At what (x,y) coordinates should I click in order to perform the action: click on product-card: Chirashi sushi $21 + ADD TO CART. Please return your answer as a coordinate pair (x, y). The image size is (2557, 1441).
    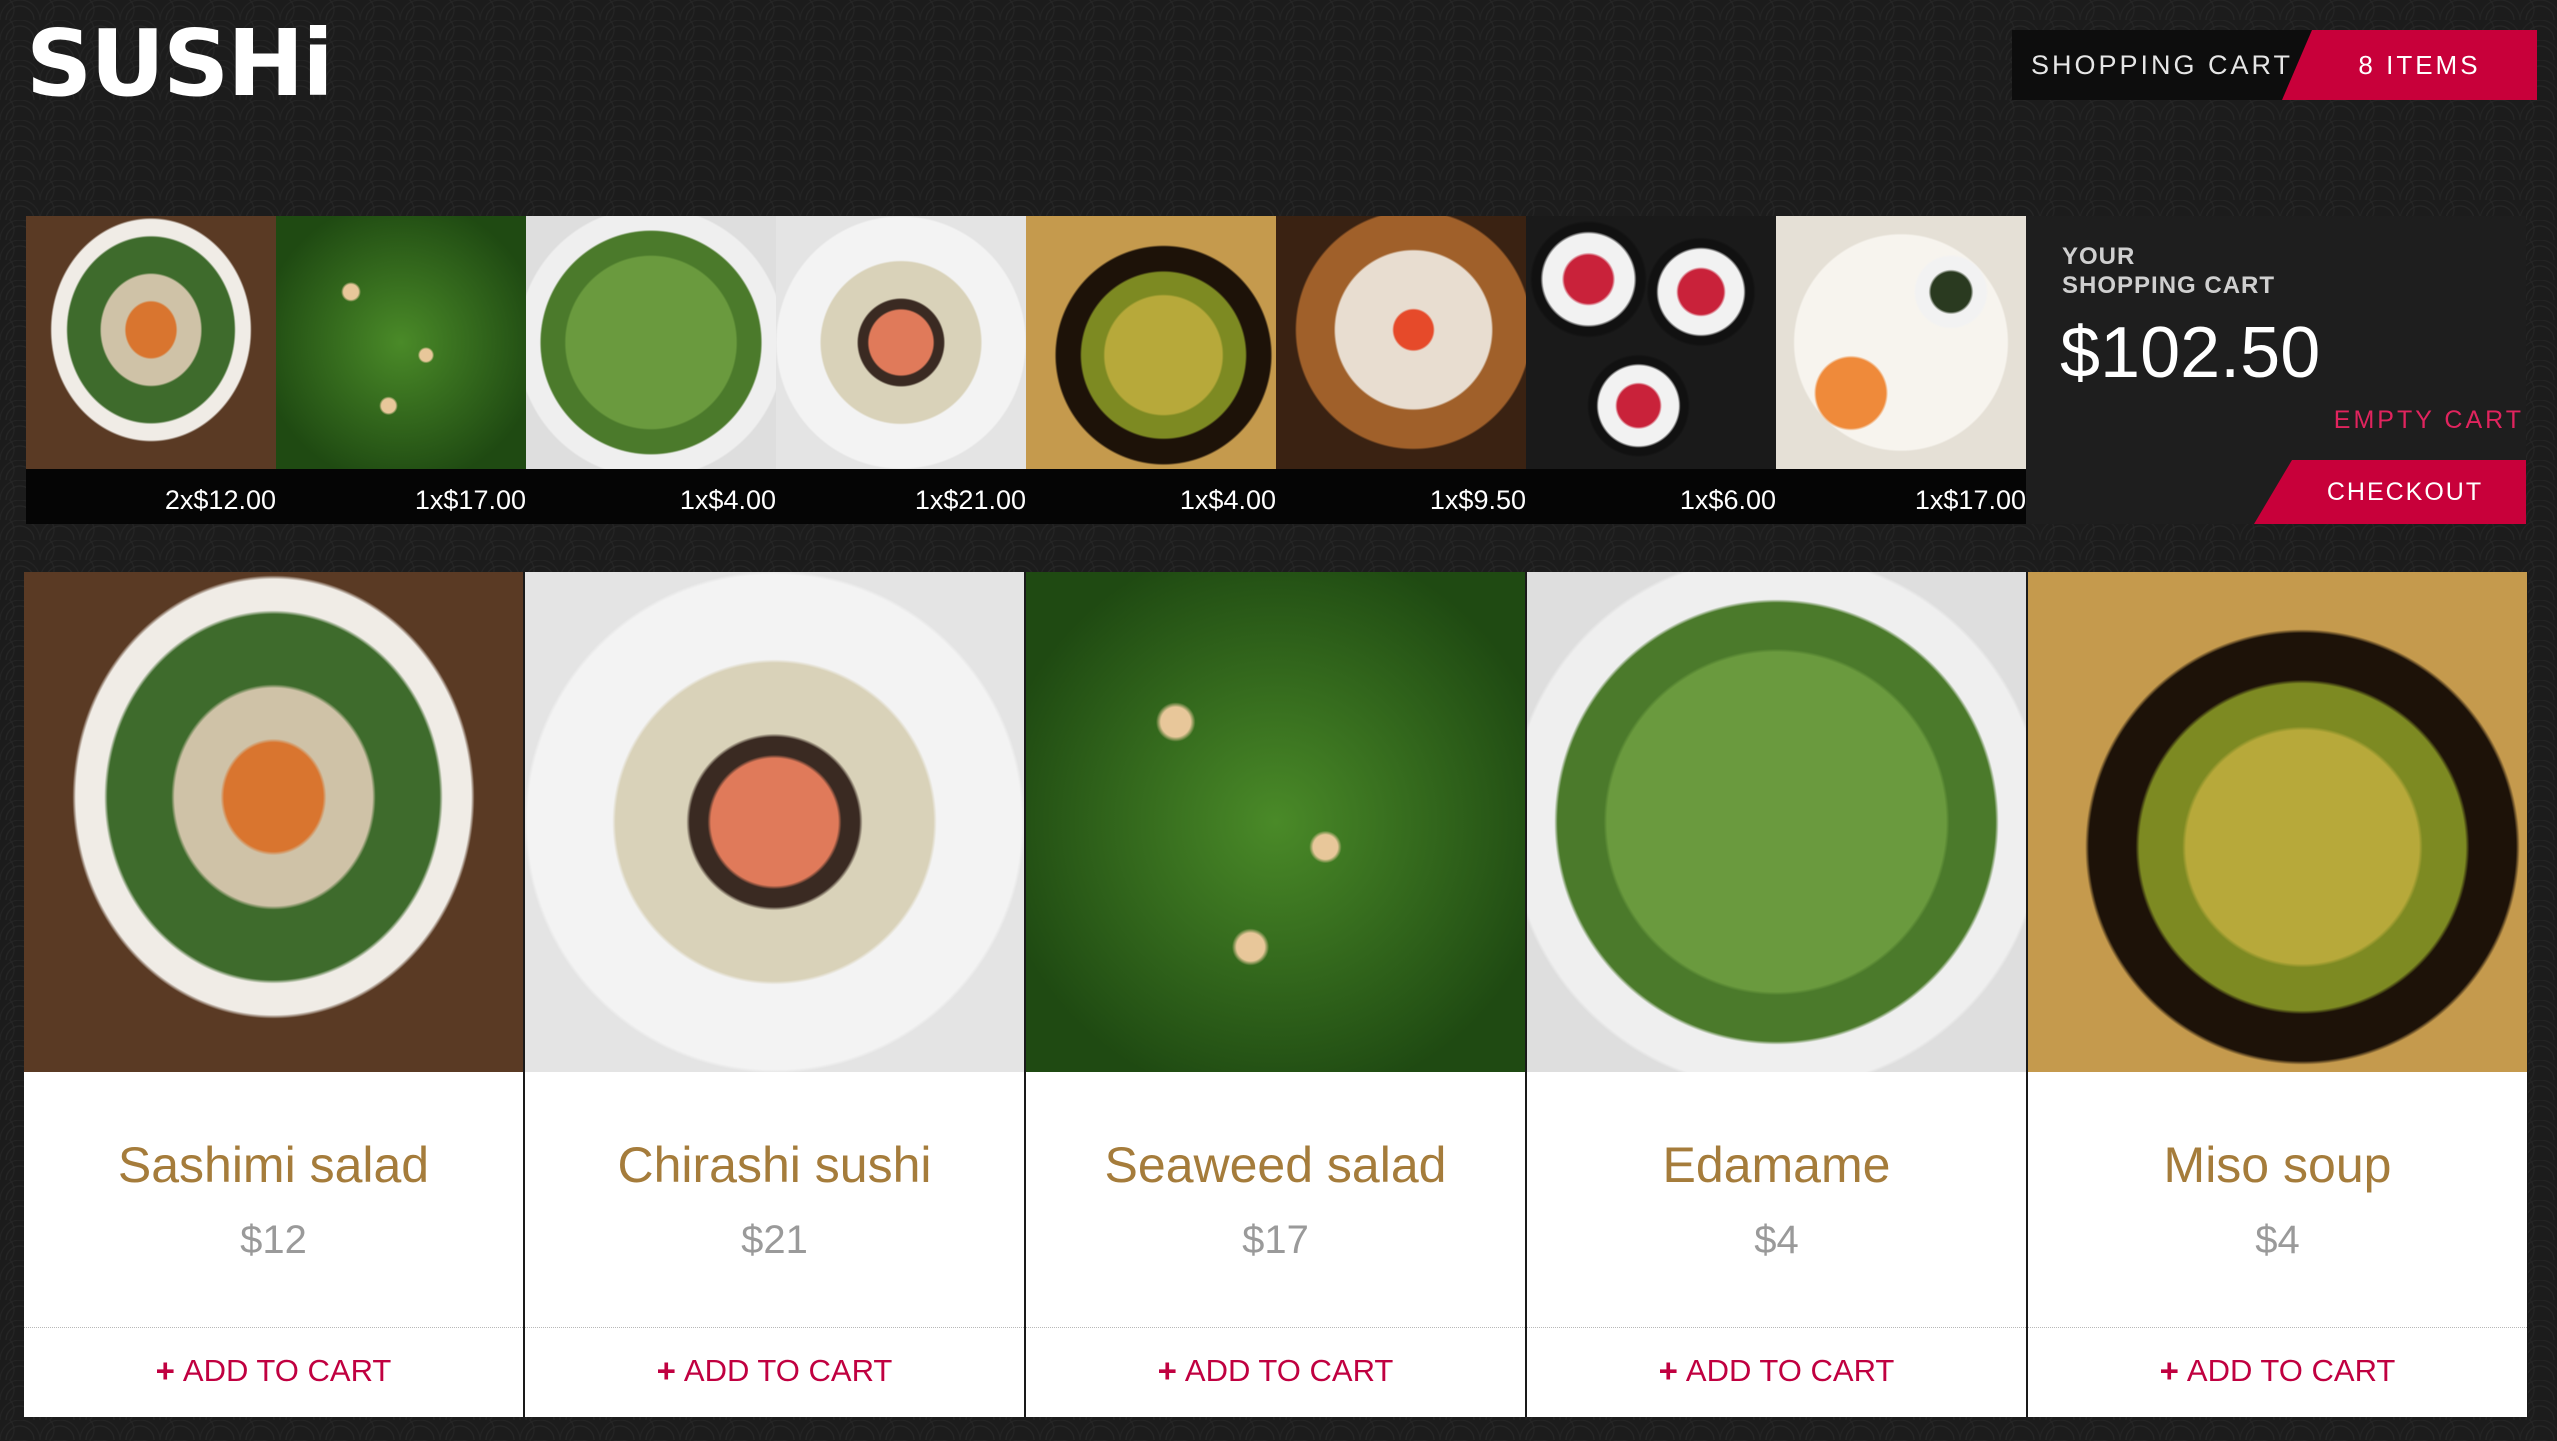
    Looking at the image, I should click on (774, 994).